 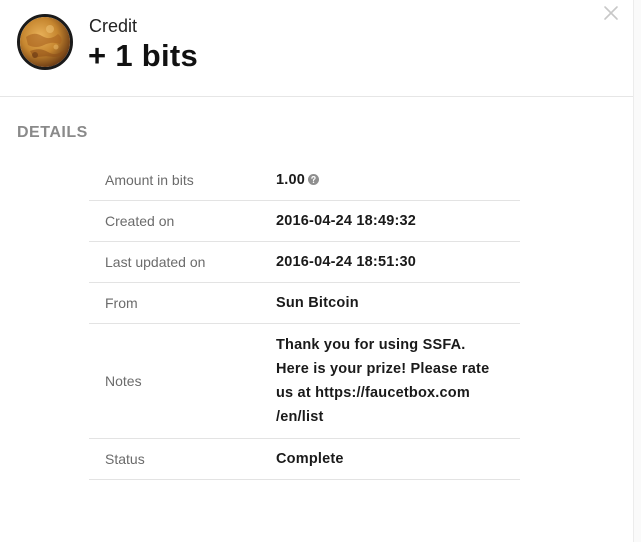 I want to click on detail-label: Last updated on, so click(x=155, y=262).